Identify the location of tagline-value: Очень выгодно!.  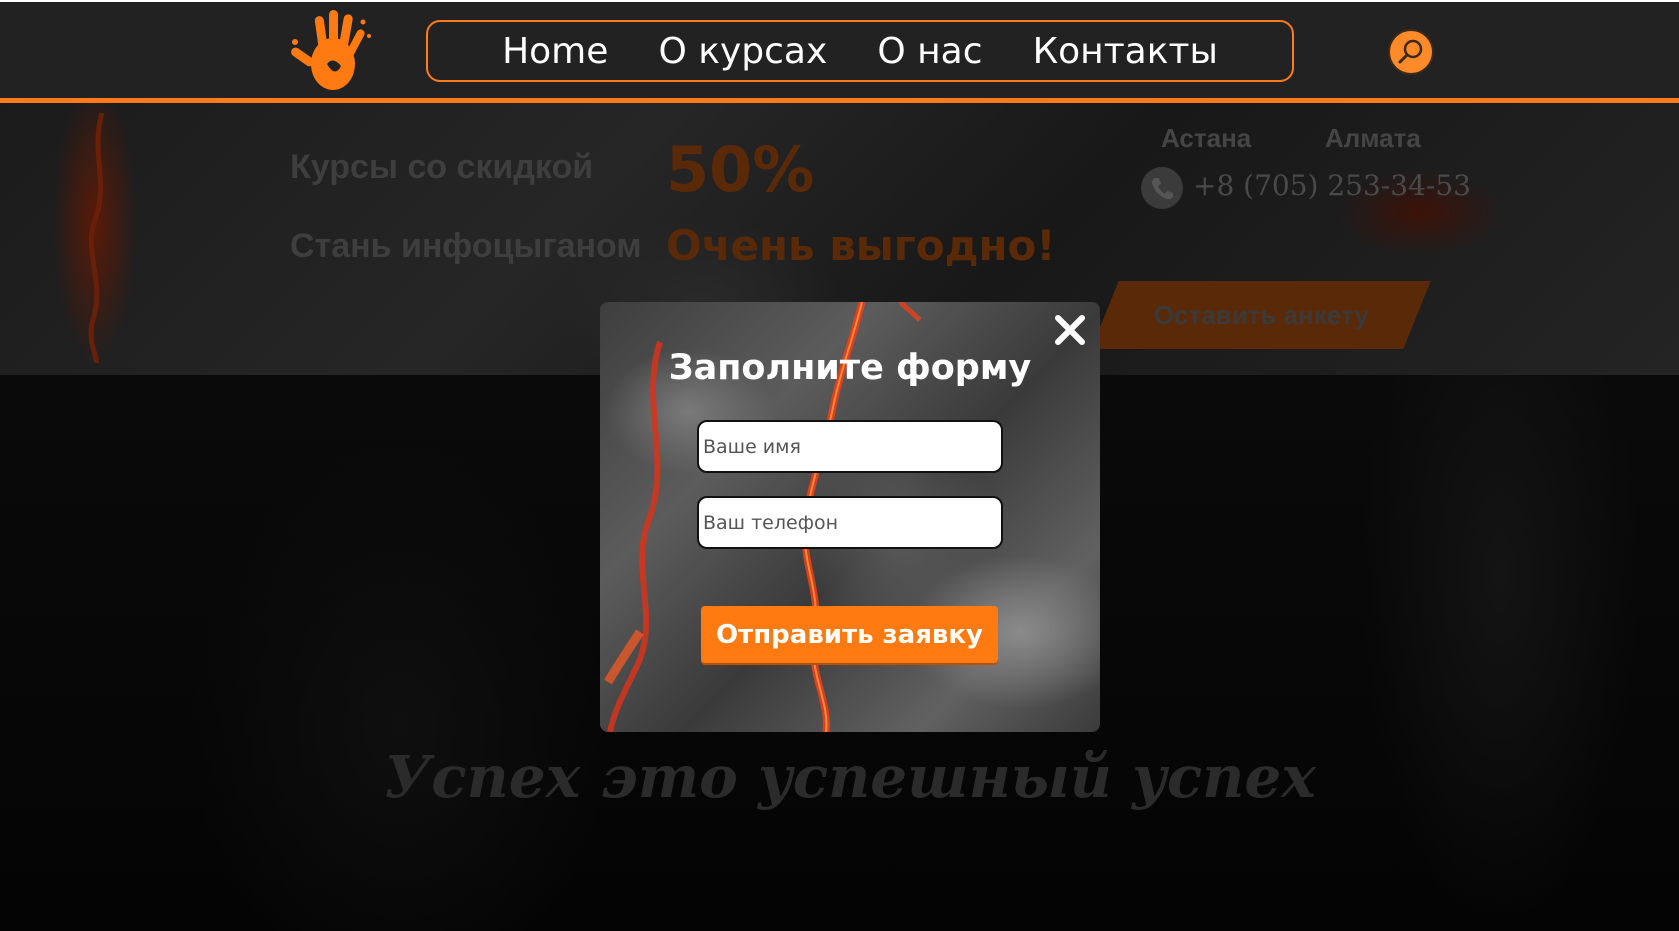
(861, 245).